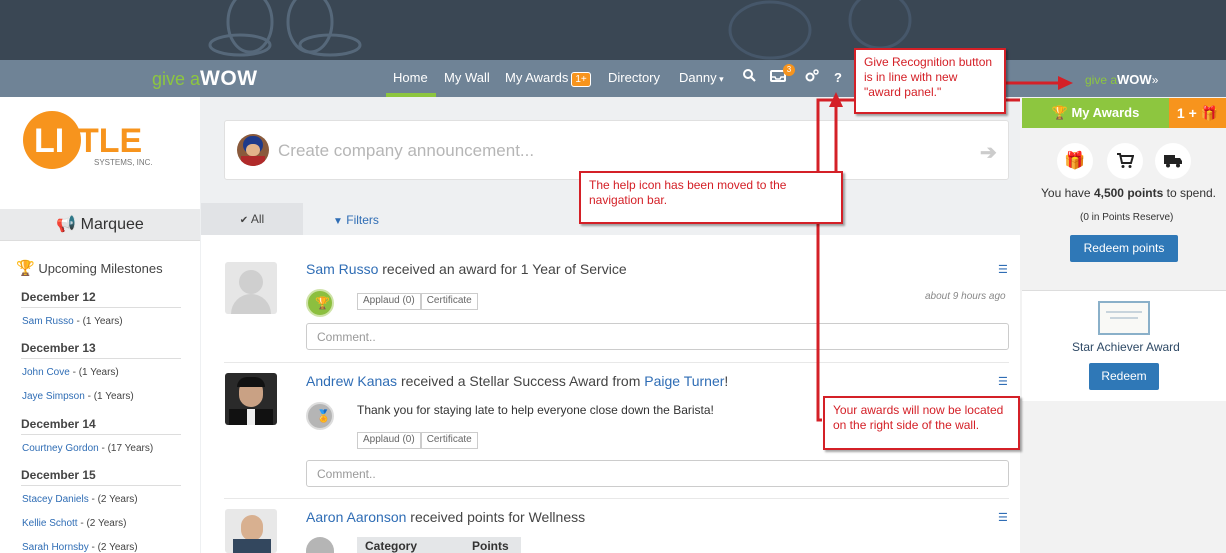 The width and height of the screenshot is (1226, 553). I want to click on callout-arrows, so click(944, 249).